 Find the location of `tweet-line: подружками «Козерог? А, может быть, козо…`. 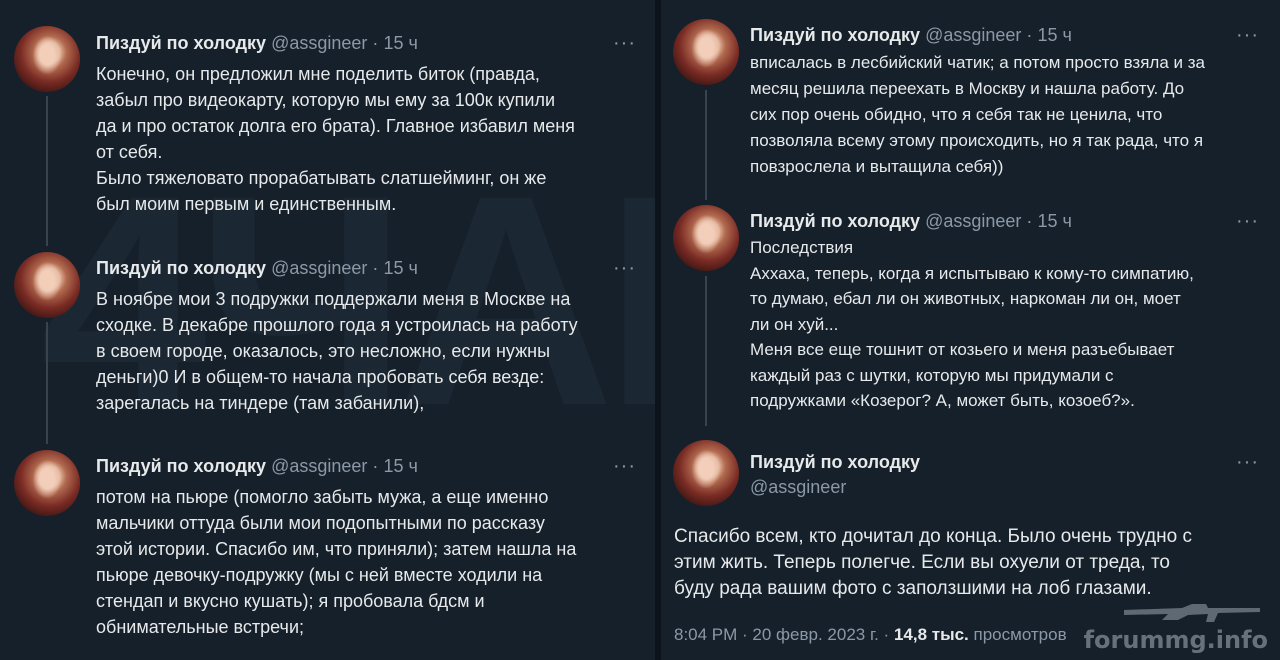

tweet-line: подружками «Козерог? А, может быть, козо… is located at coordinates (942, 400).